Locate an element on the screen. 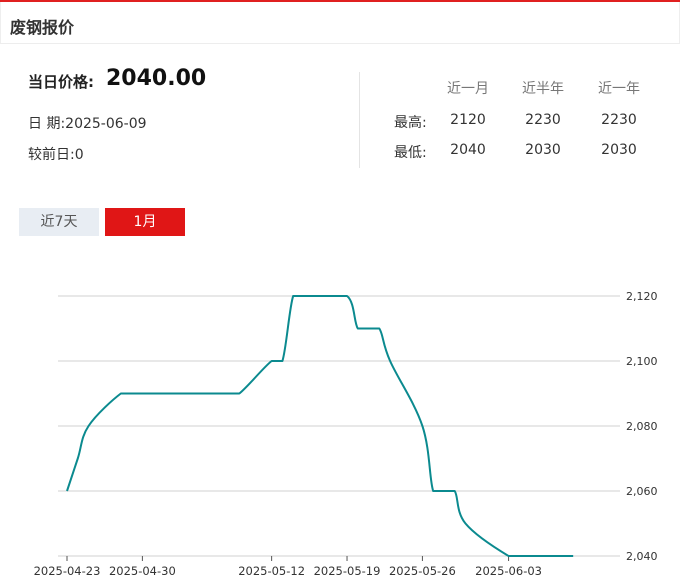 The image size is (680, 580). stats-col-year: 近一年 is located at coordinates (619, 89).